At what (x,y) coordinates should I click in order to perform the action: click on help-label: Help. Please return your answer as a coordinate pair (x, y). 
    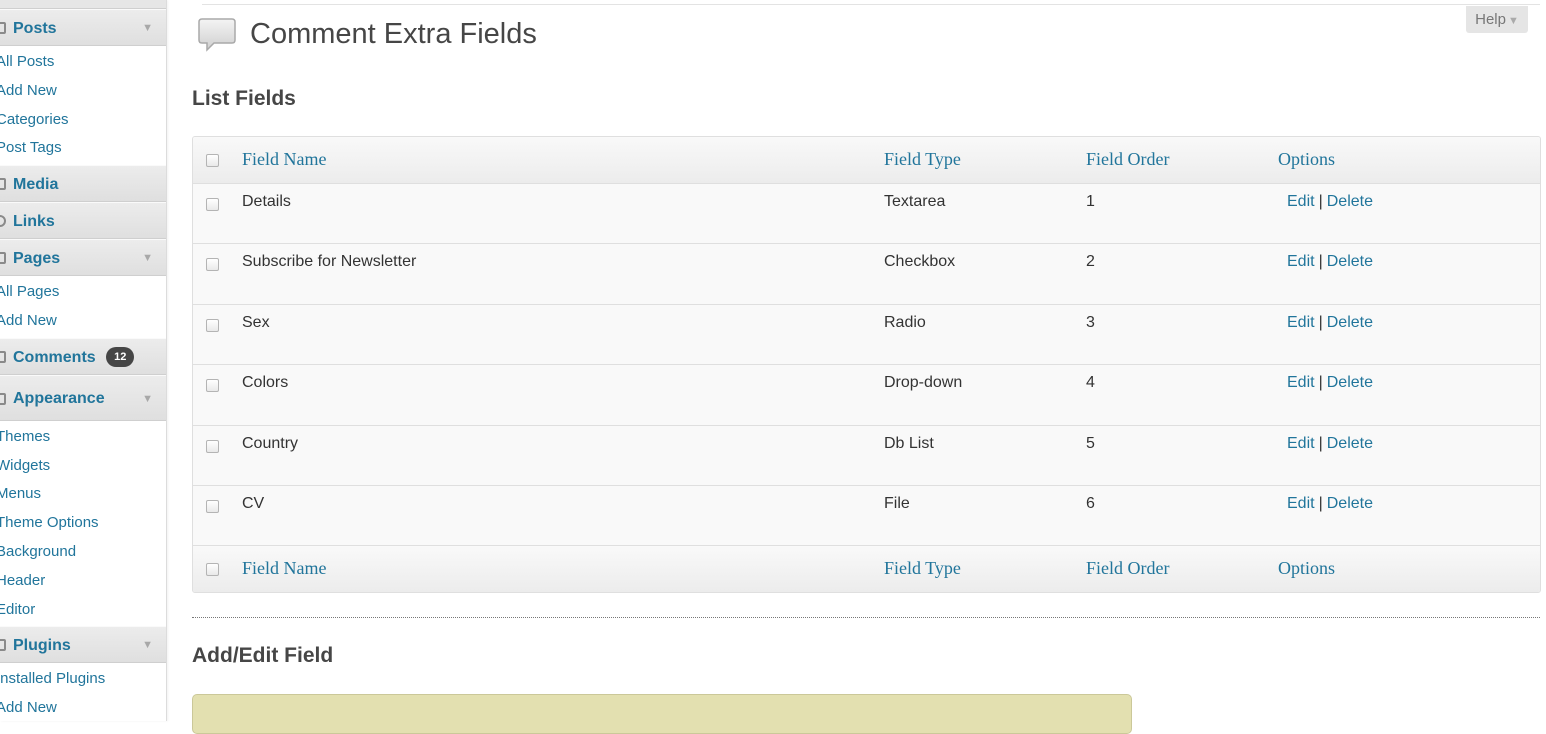
    Looking at the image, I should click on (1490, 19).